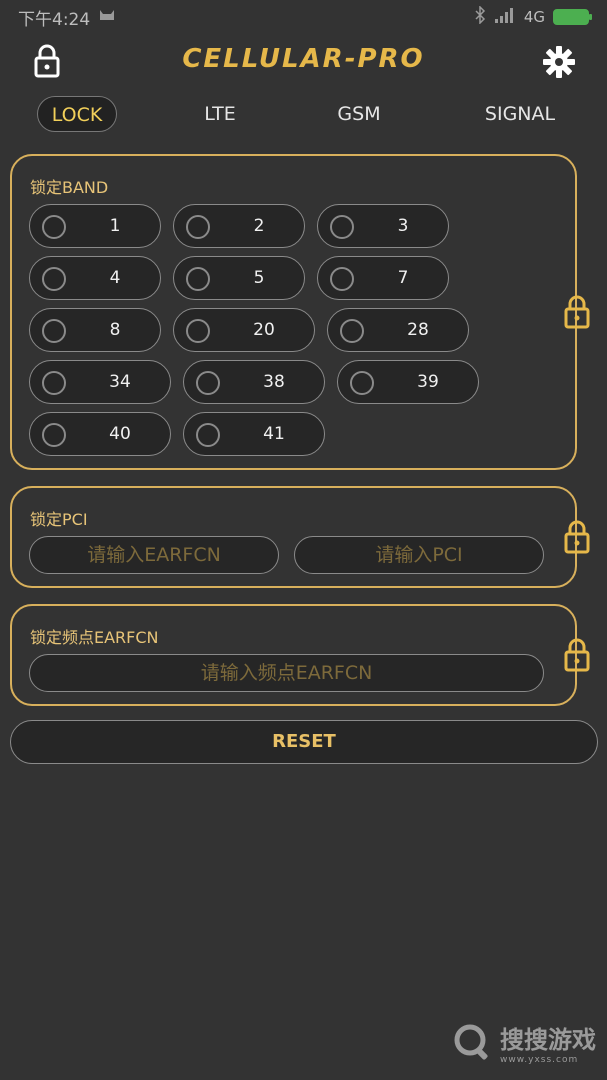 Image resolution: width=607 pixels, height=1080 pixels. I want to click on band-option: 20, so click(244, 330).